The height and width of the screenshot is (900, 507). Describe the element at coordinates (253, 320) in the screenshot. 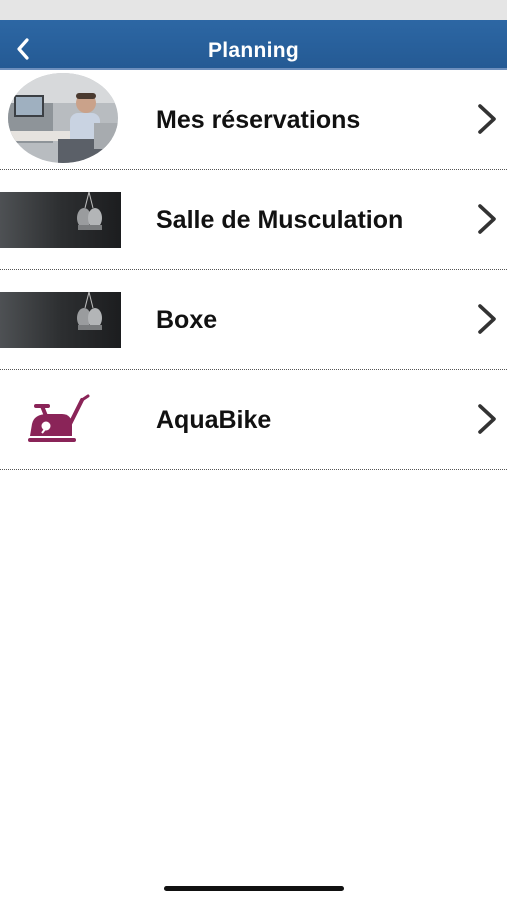

I see `menu-item-boxe: Boxe` at that location.